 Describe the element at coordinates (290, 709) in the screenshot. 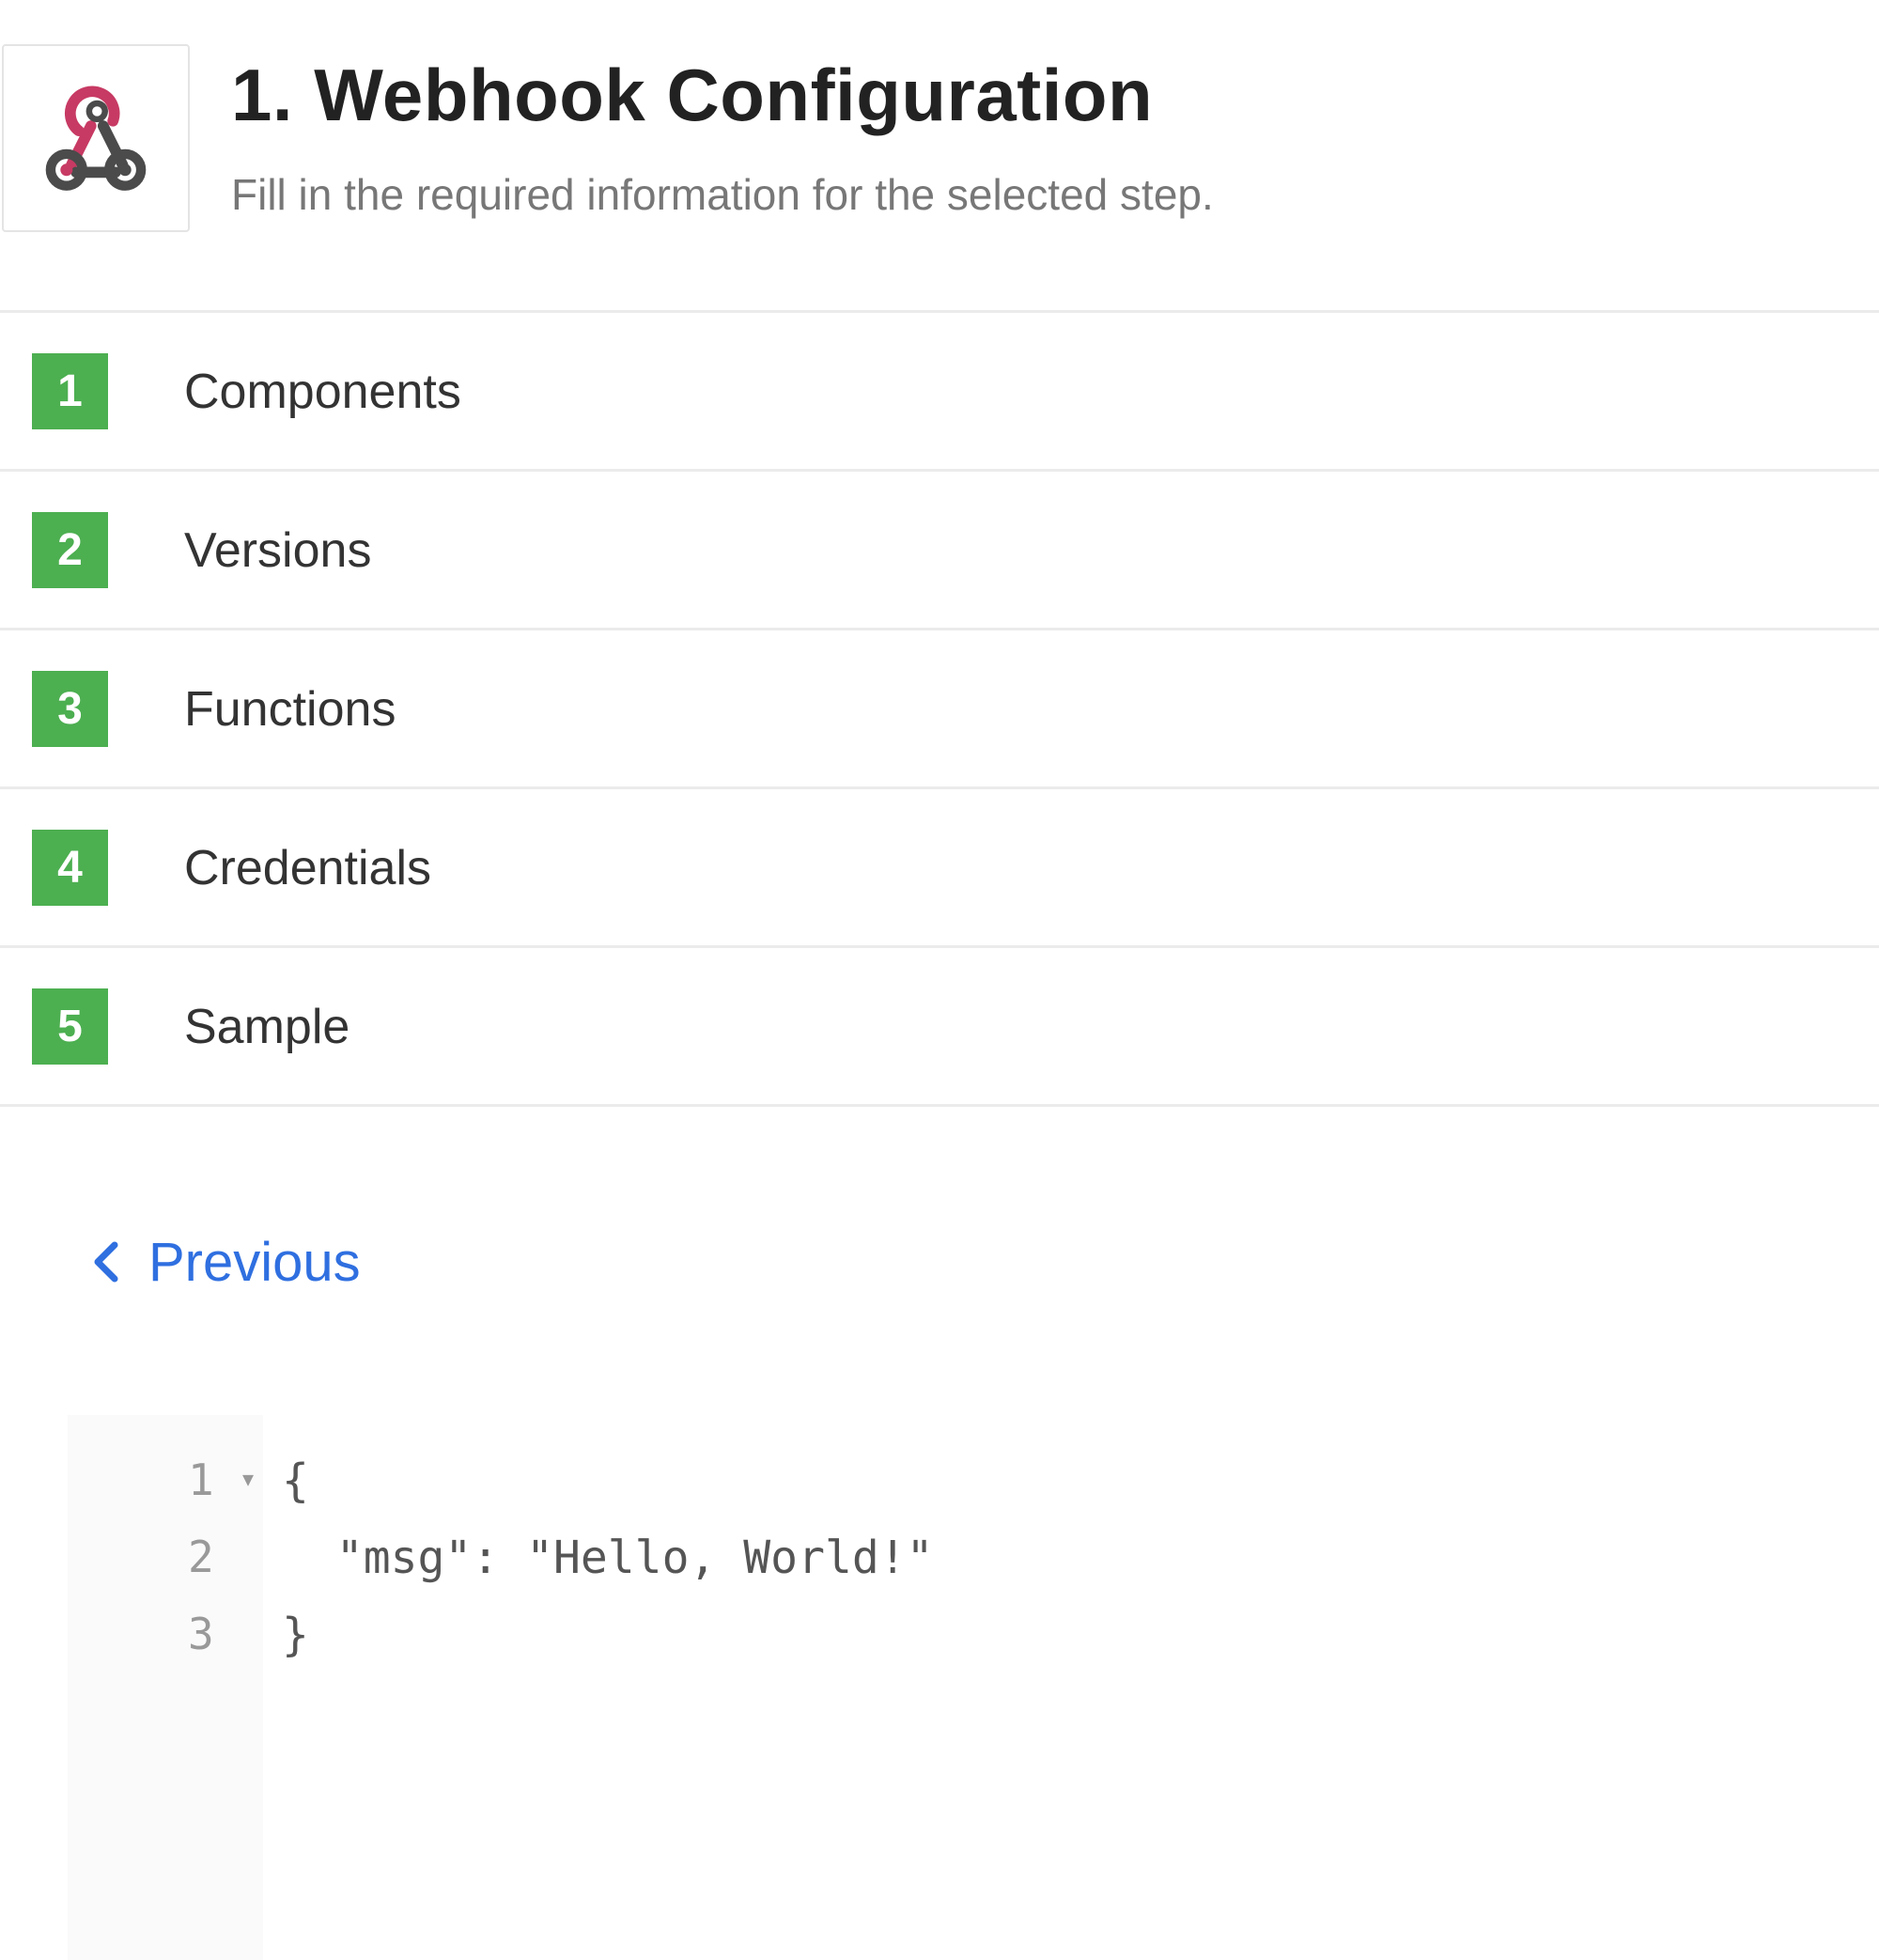

I see `step-label: Functions` at that location.